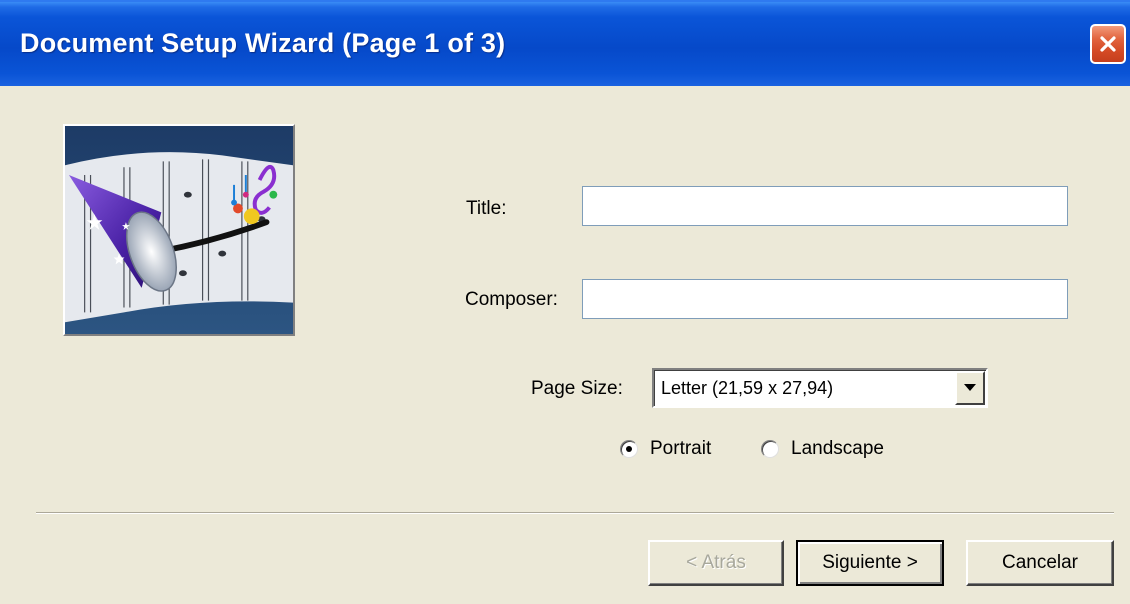  Describe the element at coordinates (577, 388) in the screenshot. I see `page-size-label: Page Size:` at that location.